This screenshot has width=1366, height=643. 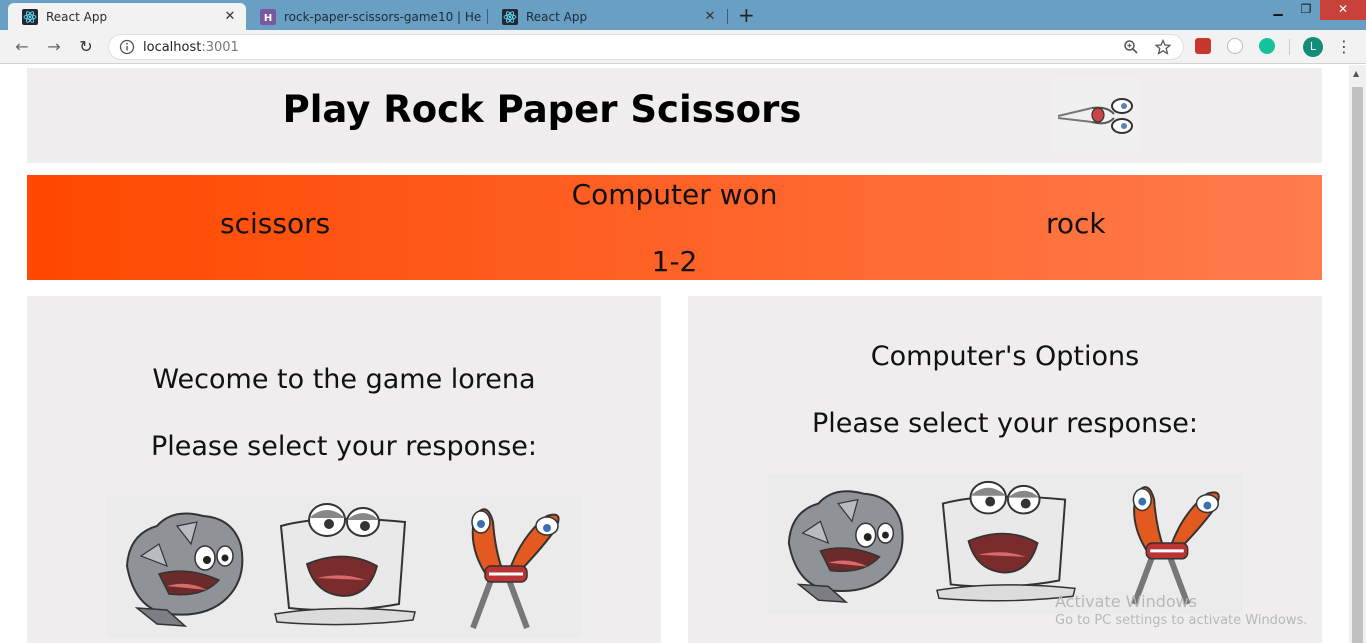 I want to click on extension-icon-red, so click(x=1203, y=46).